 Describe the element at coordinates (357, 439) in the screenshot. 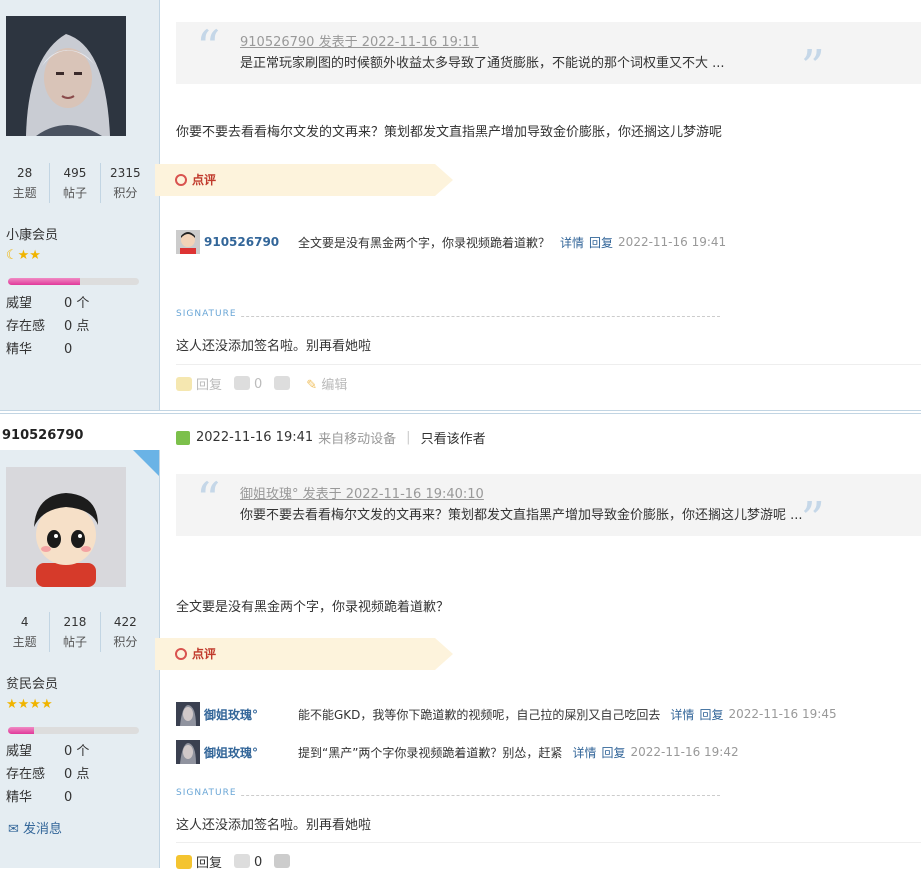

I see `post-via: 来自移动设备` at that location.